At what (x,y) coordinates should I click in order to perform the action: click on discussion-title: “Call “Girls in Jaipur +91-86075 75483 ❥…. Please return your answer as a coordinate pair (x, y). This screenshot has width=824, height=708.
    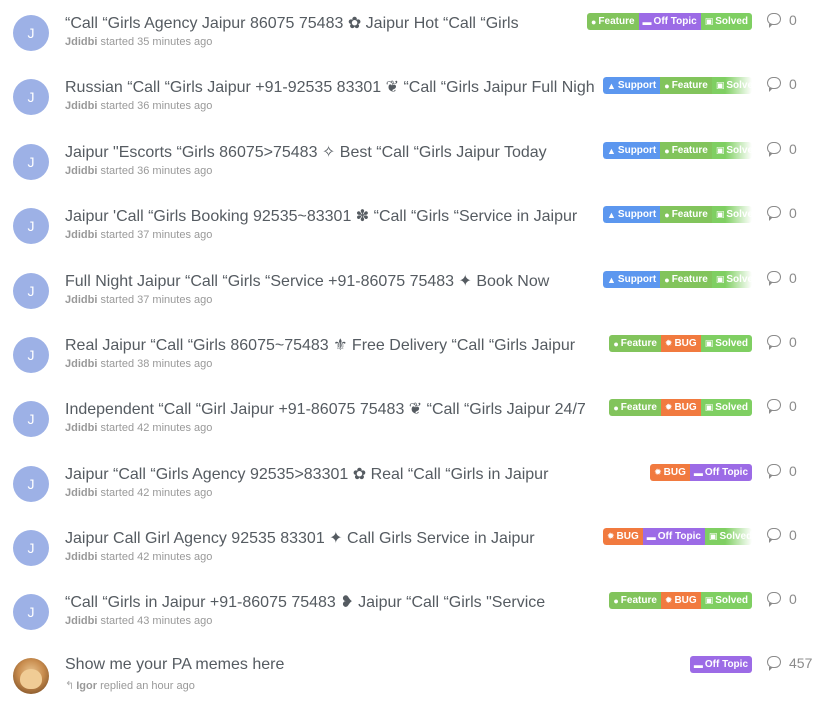
    Looking at the image, I should click on (330, 602).